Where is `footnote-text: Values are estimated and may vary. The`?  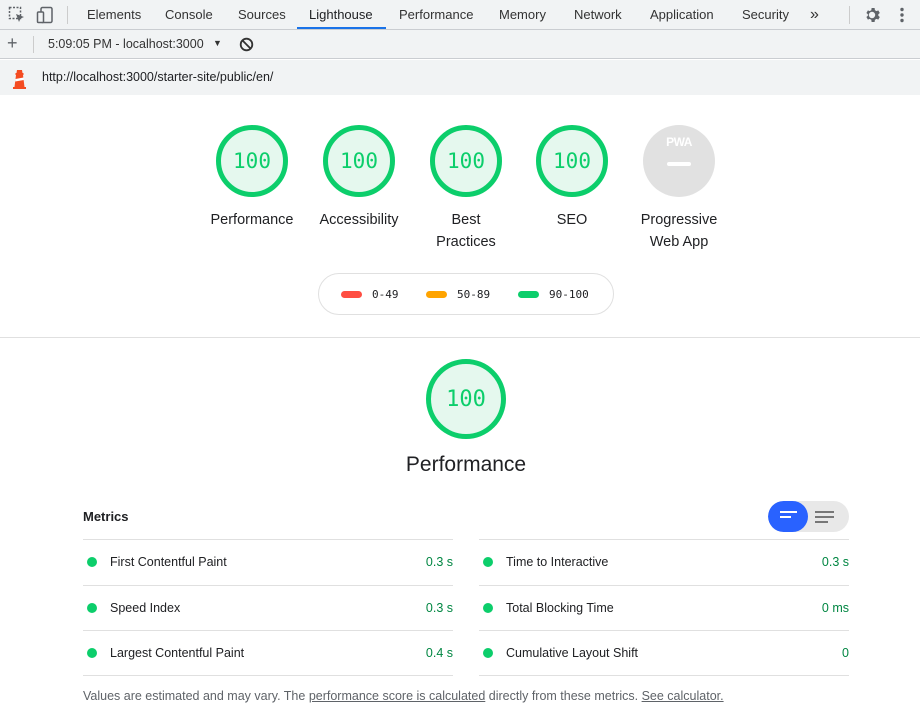 footnote-text: Values are estimated and may vary. The is located at coordinates (196, 696).